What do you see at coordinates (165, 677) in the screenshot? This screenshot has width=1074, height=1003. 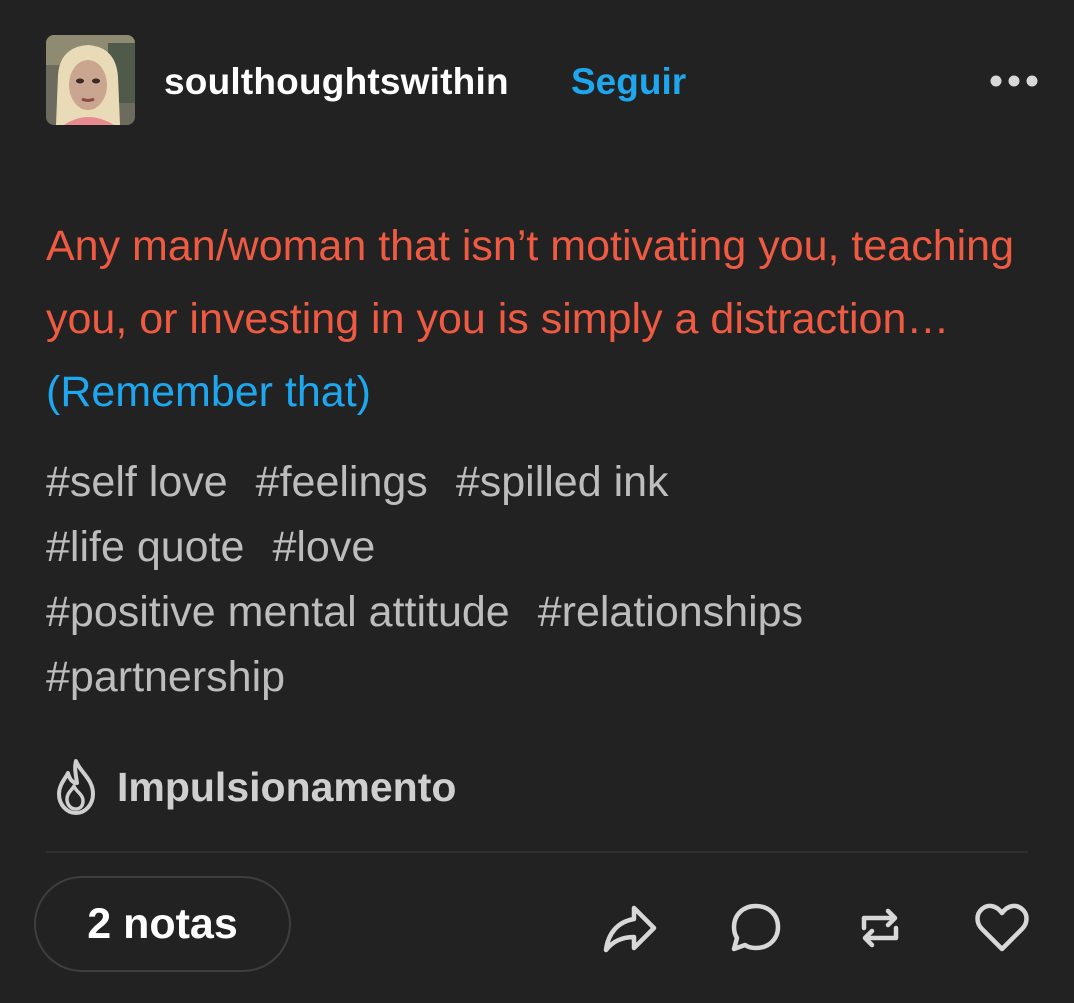 I see `tag-link: #partnership` at bounding box center [165, 677].